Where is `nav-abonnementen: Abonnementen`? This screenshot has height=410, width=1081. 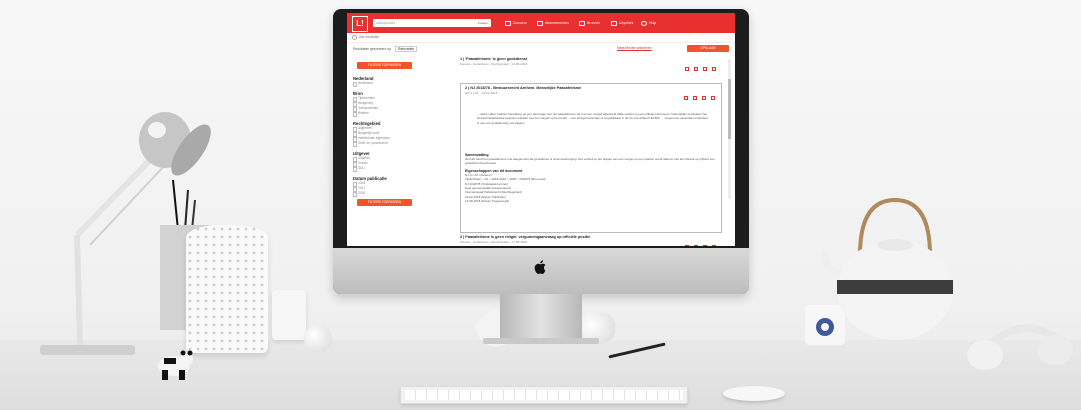 nav-abonnementen: Abonnementen is located at coordinates (553, 23).